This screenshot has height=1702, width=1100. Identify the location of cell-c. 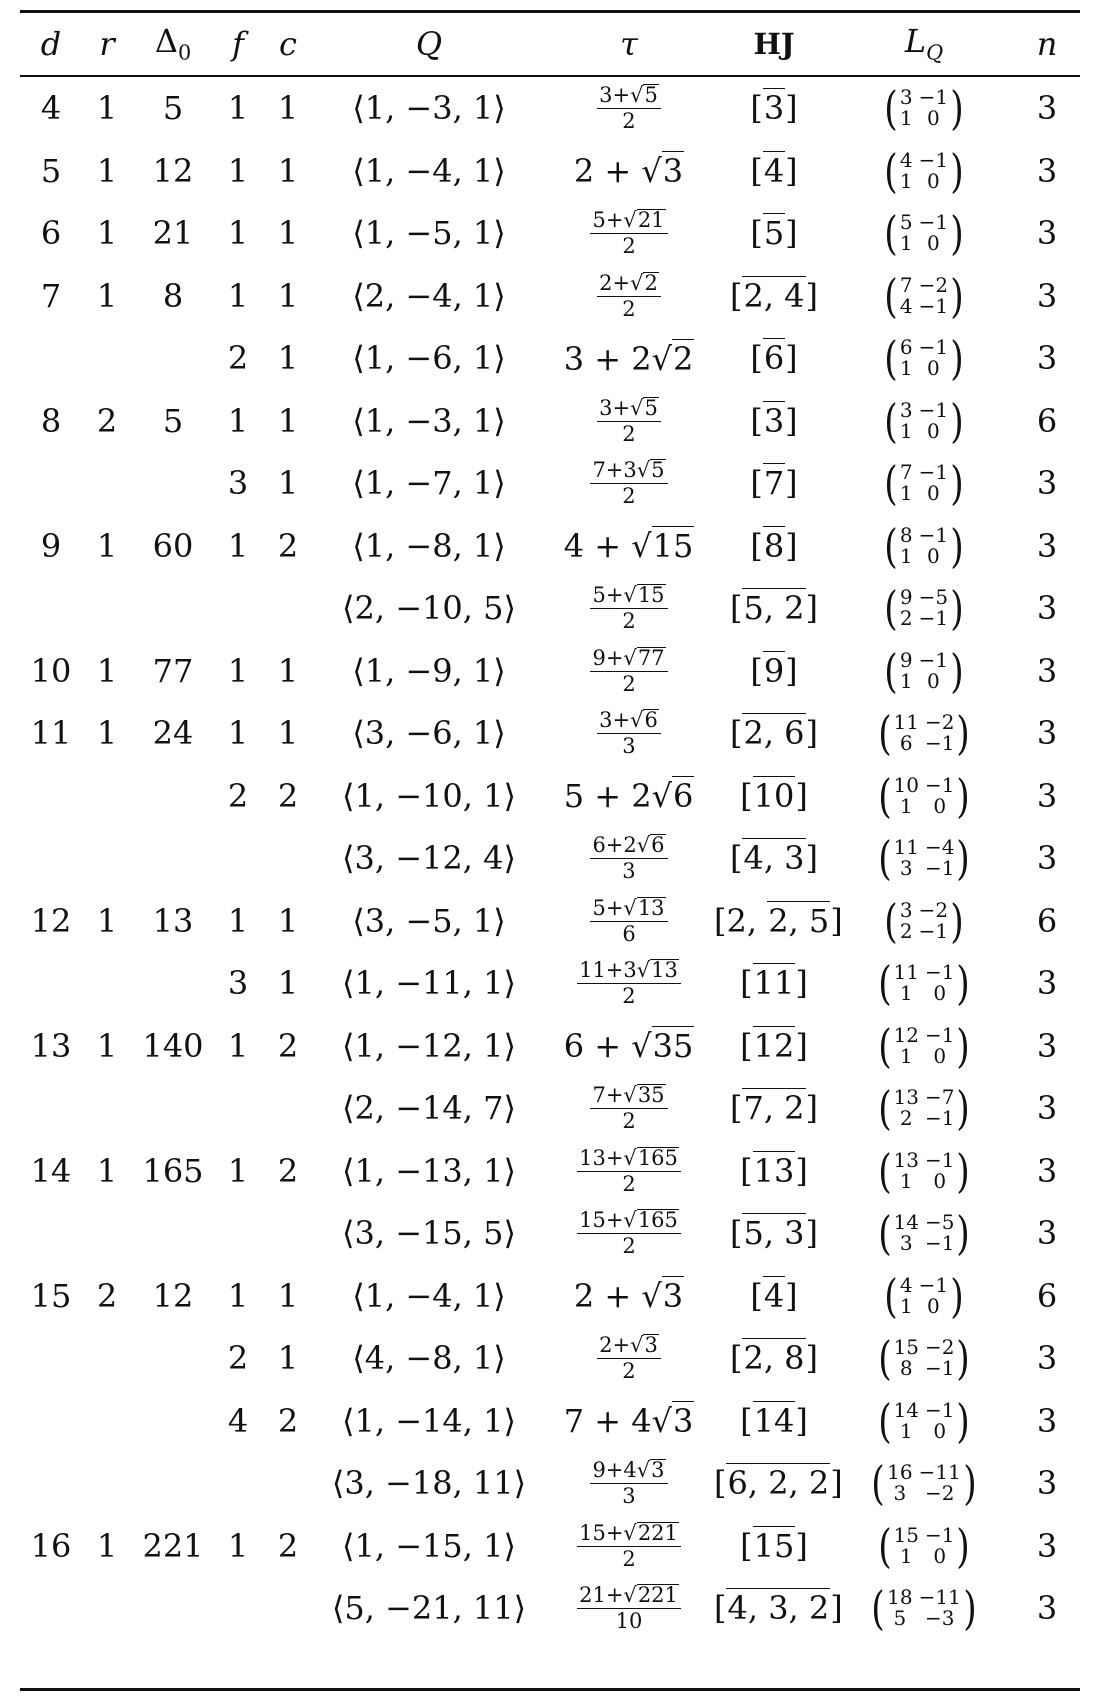
(288, 608).